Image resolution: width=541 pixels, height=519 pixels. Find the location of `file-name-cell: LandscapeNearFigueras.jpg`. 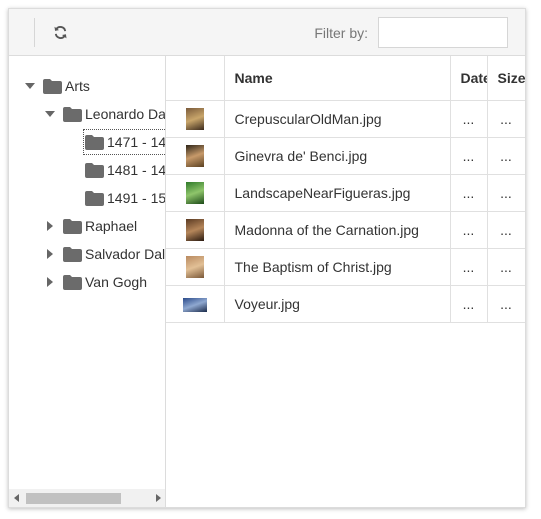

file-name-cell: LandscapeNearFigueras.jpg is located at coordinates (337, 193).